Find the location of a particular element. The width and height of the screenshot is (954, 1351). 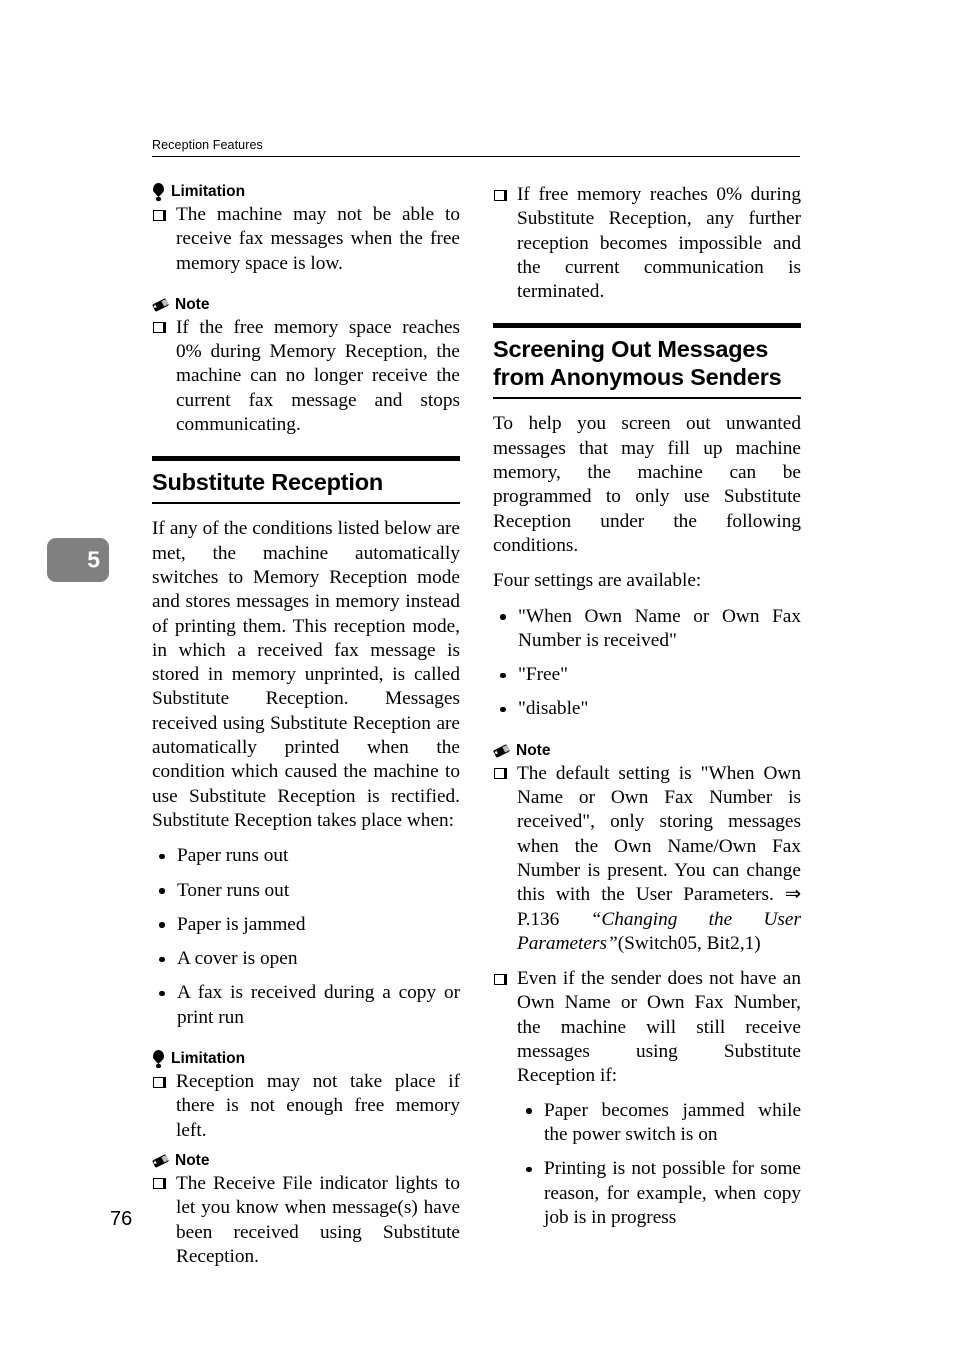

limitation-label-2: Limitation is located at coordinates (306, 1059).